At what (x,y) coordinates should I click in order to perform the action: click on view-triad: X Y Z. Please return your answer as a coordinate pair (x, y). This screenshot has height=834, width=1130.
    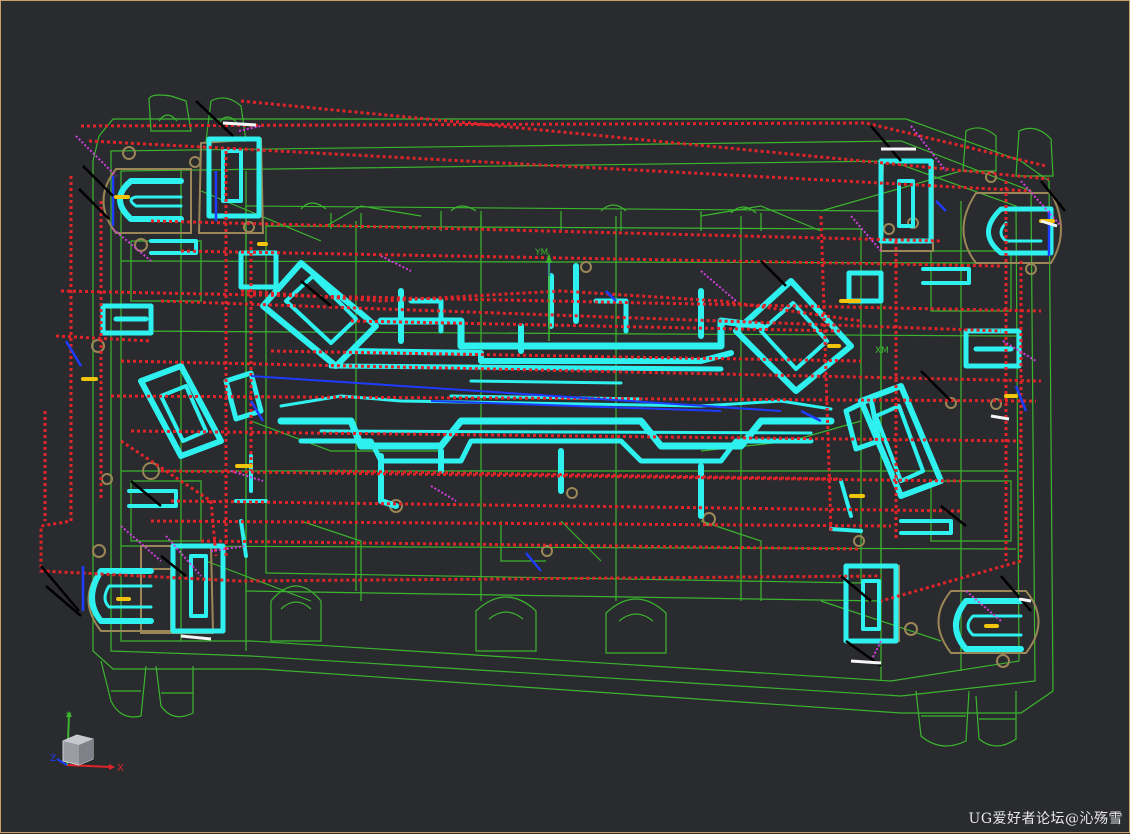
    Looking at the image, I should click on (87, 742).